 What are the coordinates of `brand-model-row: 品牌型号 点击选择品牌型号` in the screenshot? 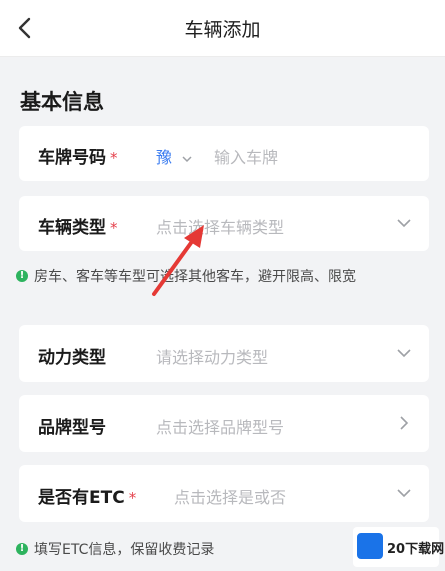 It's located at (224, 423).